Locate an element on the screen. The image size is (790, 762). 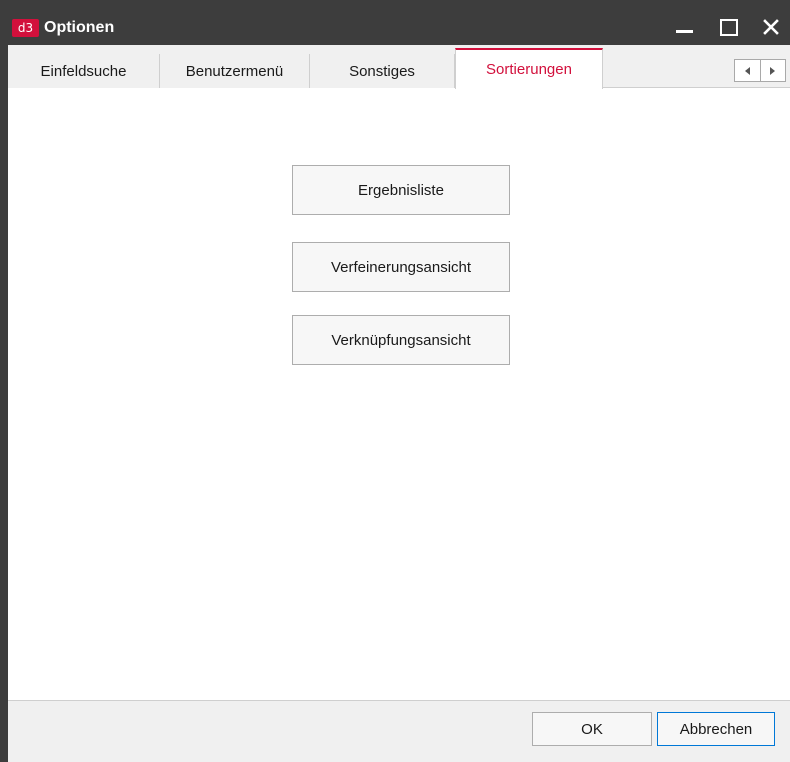
minimize-button is located at coordinates (684, 27).